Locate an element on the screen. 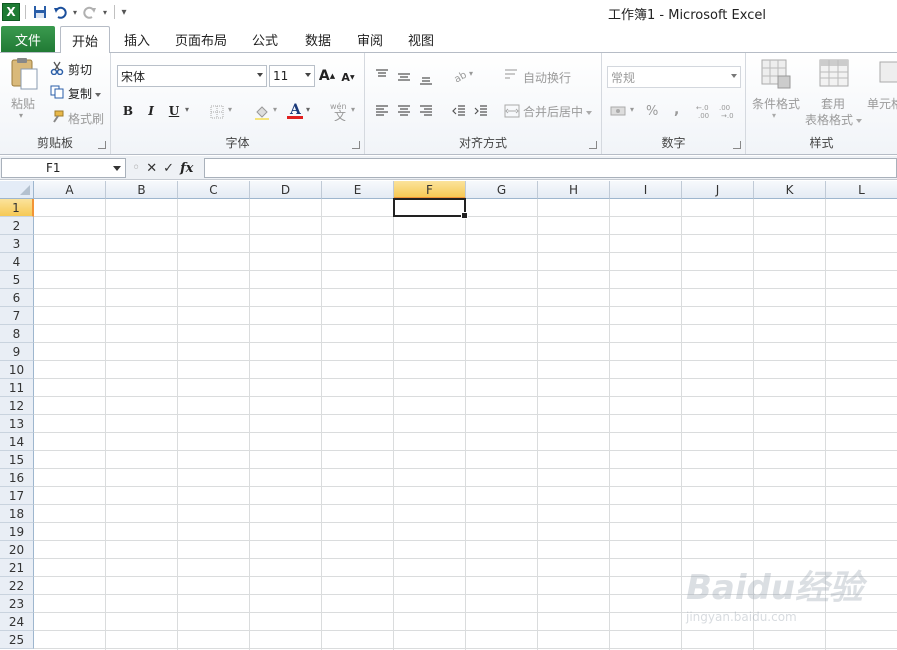  table-format-icon is located at coordinates (834, 74).